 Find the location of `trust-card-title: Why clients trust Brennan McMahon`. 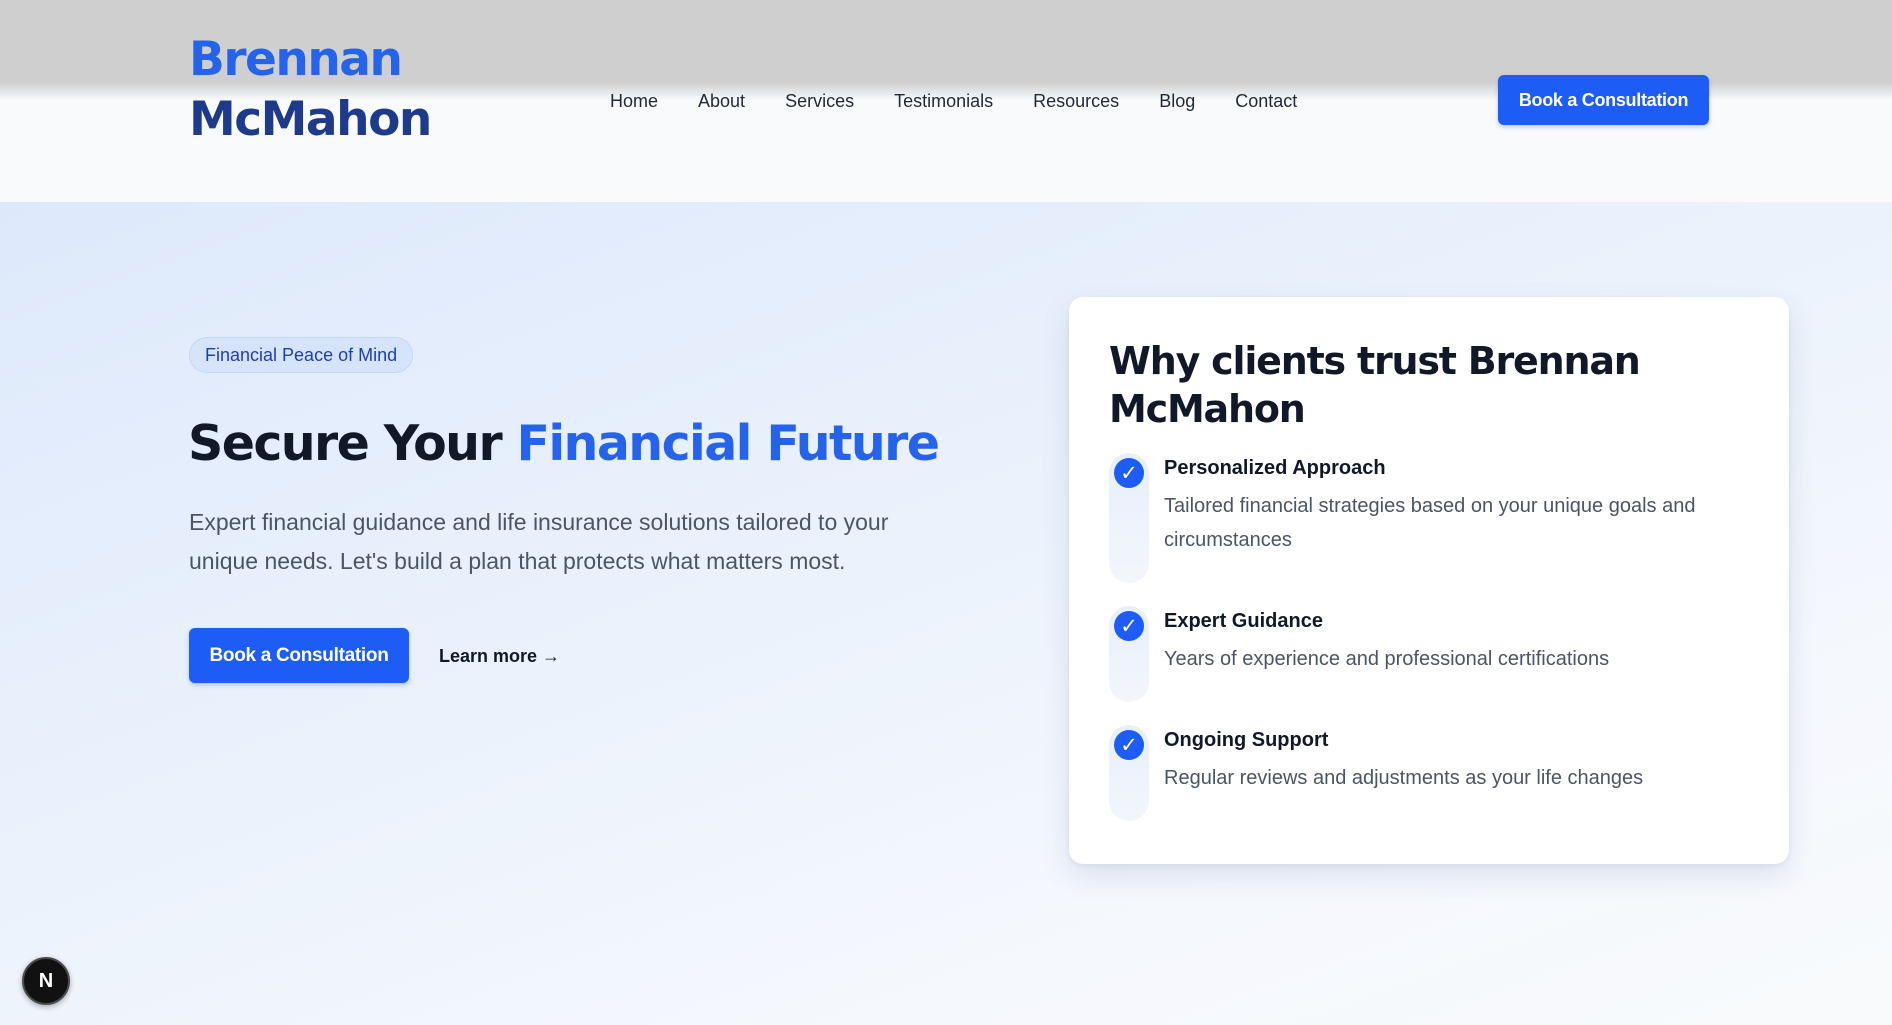

trust-card-title: Why clients trust Brennan McMahon is located at coordinates (1375, 385).